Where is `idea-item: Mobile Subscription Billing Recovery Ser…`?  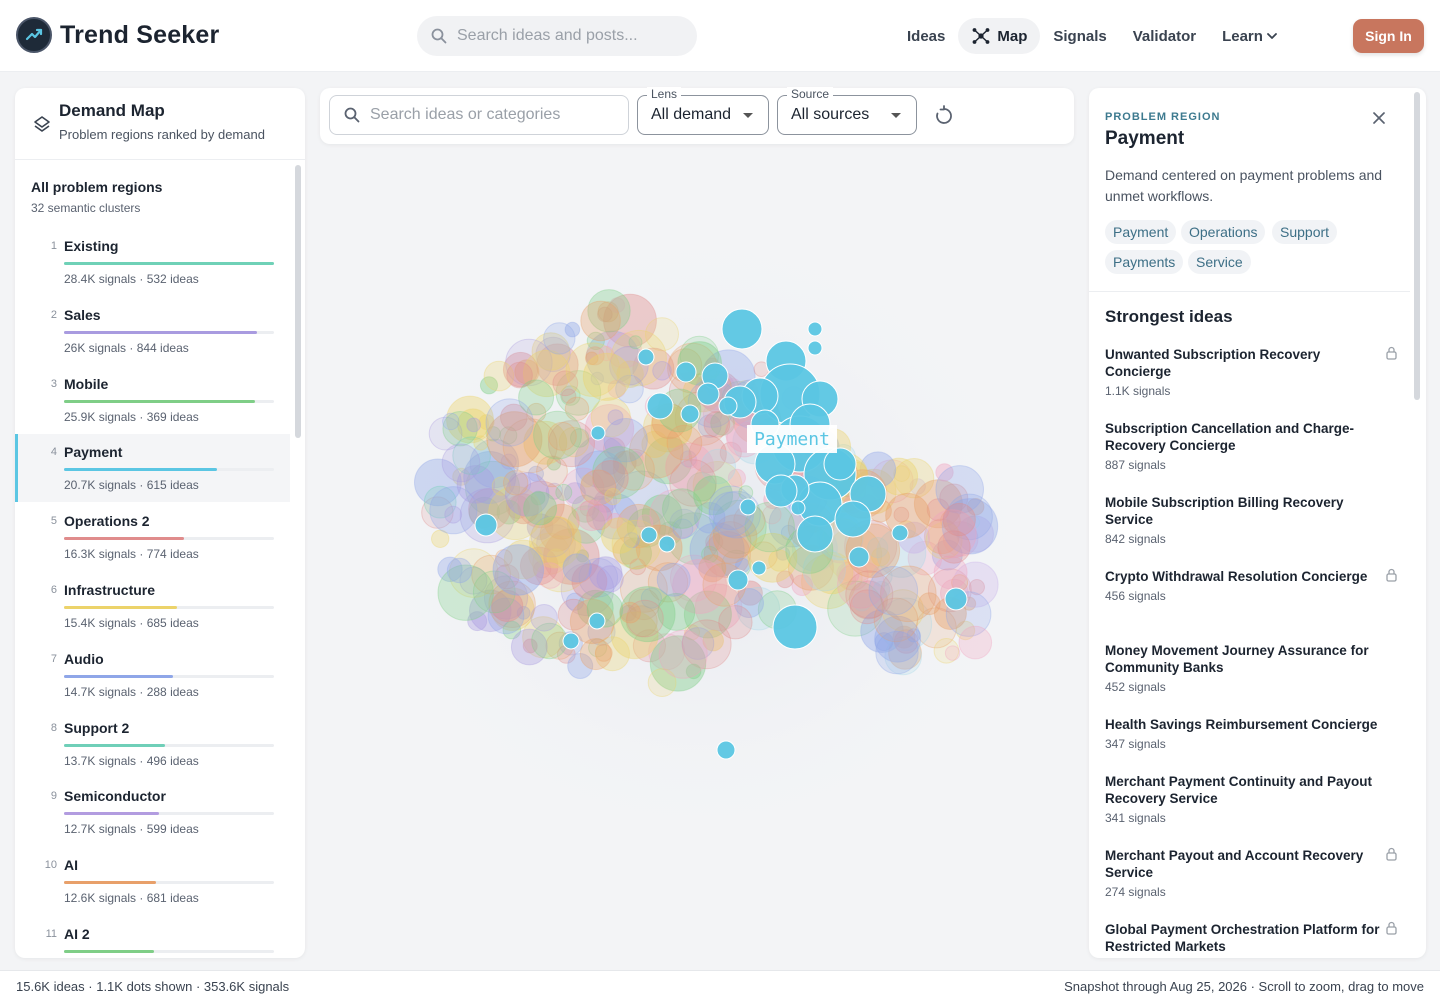 idea-item: Mobile Subscription Billing Recovery Ser… is located at coordinates (1250, 520).